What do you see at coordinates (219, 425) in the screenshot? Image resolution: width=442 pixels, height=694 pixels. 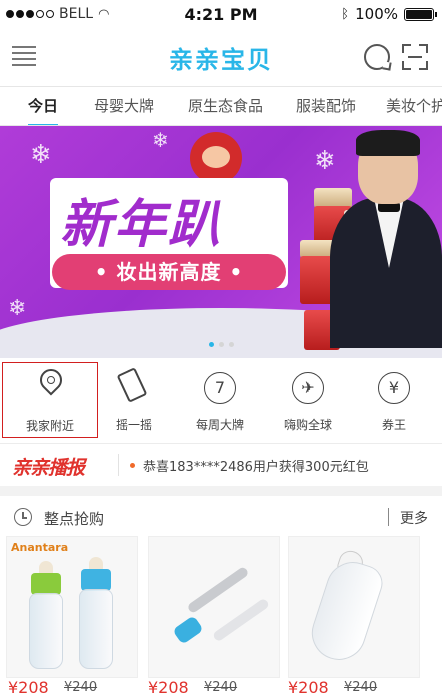 I see `quick-nav-label: 每周大牌` at bounding box center [219, 425].